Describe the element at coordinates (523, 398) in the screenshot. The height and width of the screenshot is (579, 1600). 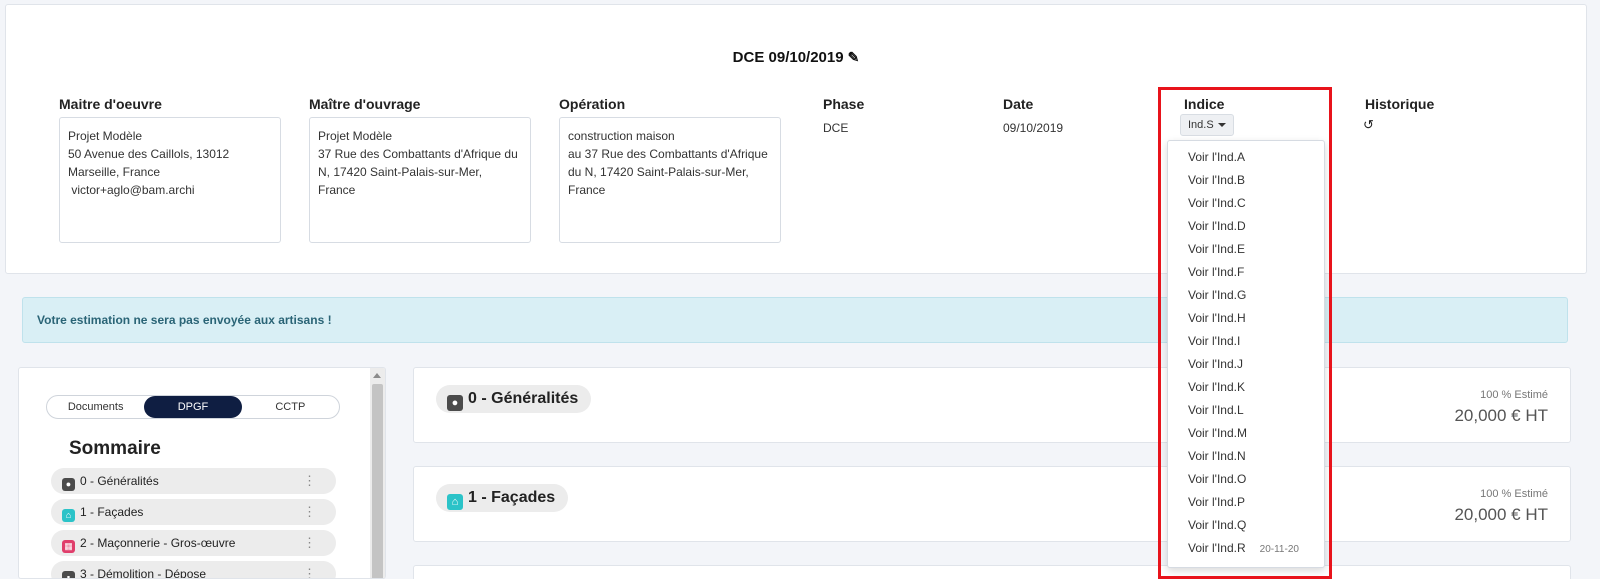
I see `section-title: 0 - Généralités` at that location.